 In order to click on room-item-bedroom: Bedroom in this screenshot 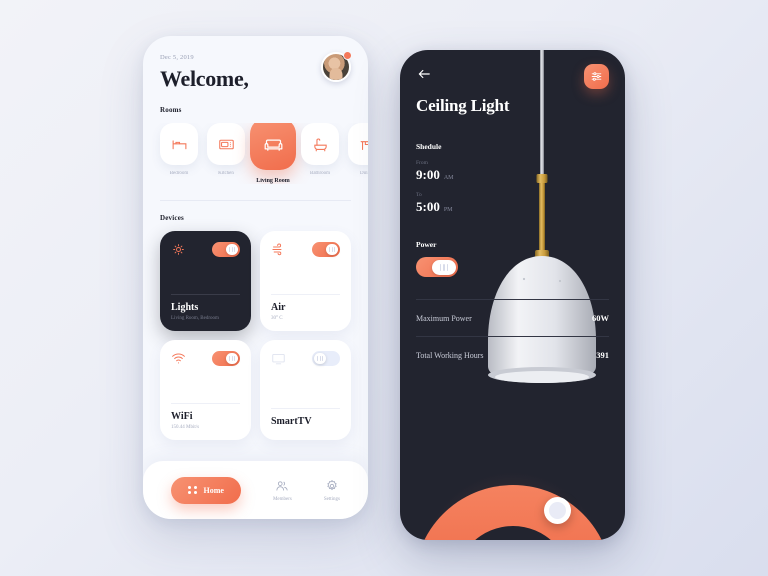, I will do `click(179, 149)`.